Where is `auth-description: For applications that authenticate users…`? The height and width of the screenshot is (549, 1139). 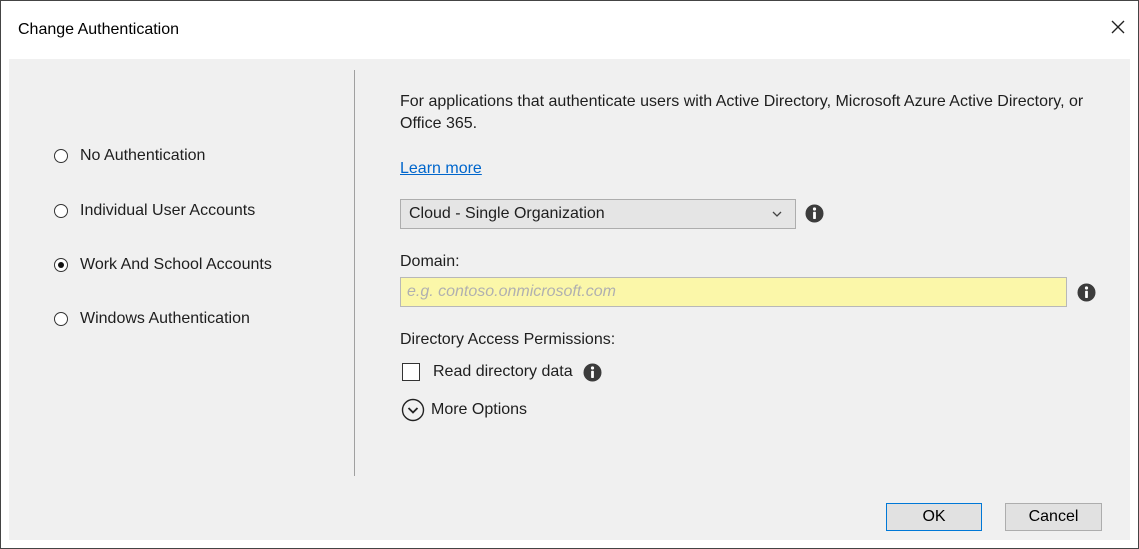 auth-description: For applications that authenticate users… is located at coordinates (742, 112).